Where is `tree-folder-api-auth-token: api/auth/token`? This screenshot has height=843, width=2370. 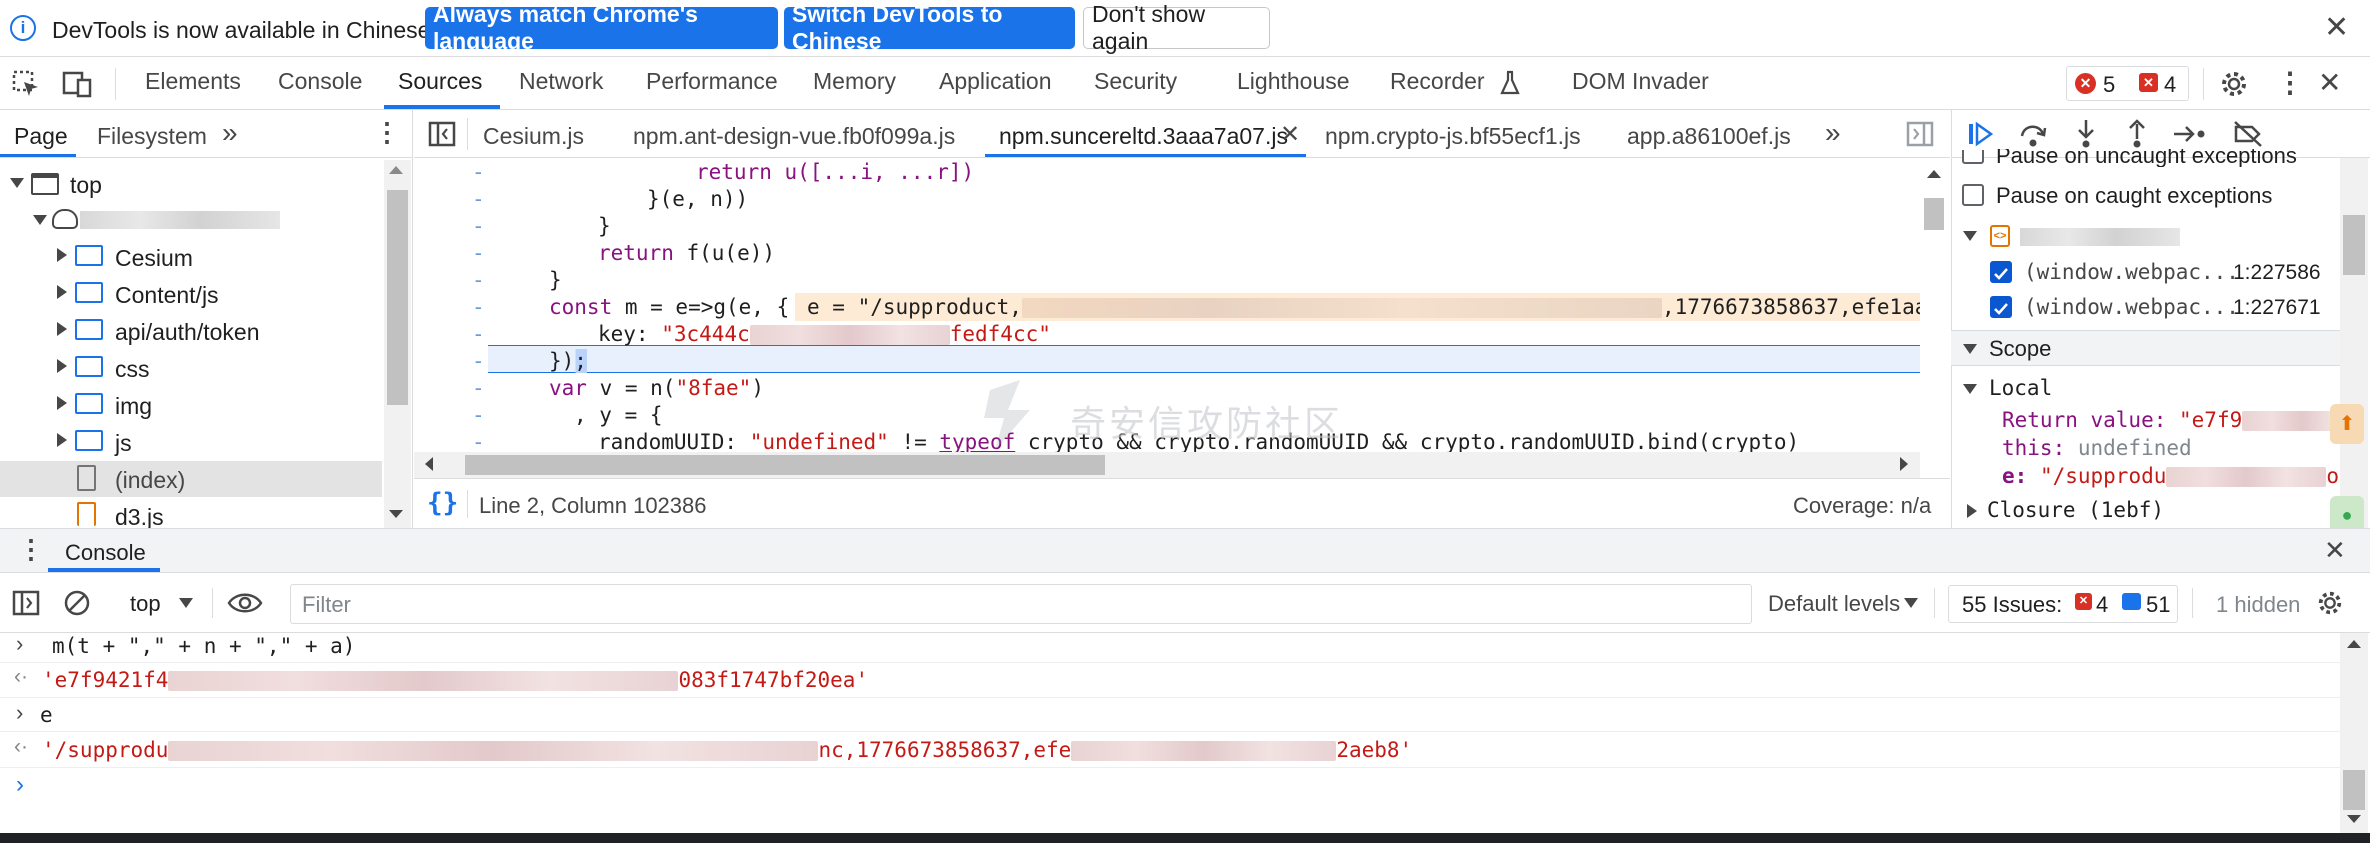
tree-folder-api-auth-token: api/auth/token is located at coordinates (187, 332).